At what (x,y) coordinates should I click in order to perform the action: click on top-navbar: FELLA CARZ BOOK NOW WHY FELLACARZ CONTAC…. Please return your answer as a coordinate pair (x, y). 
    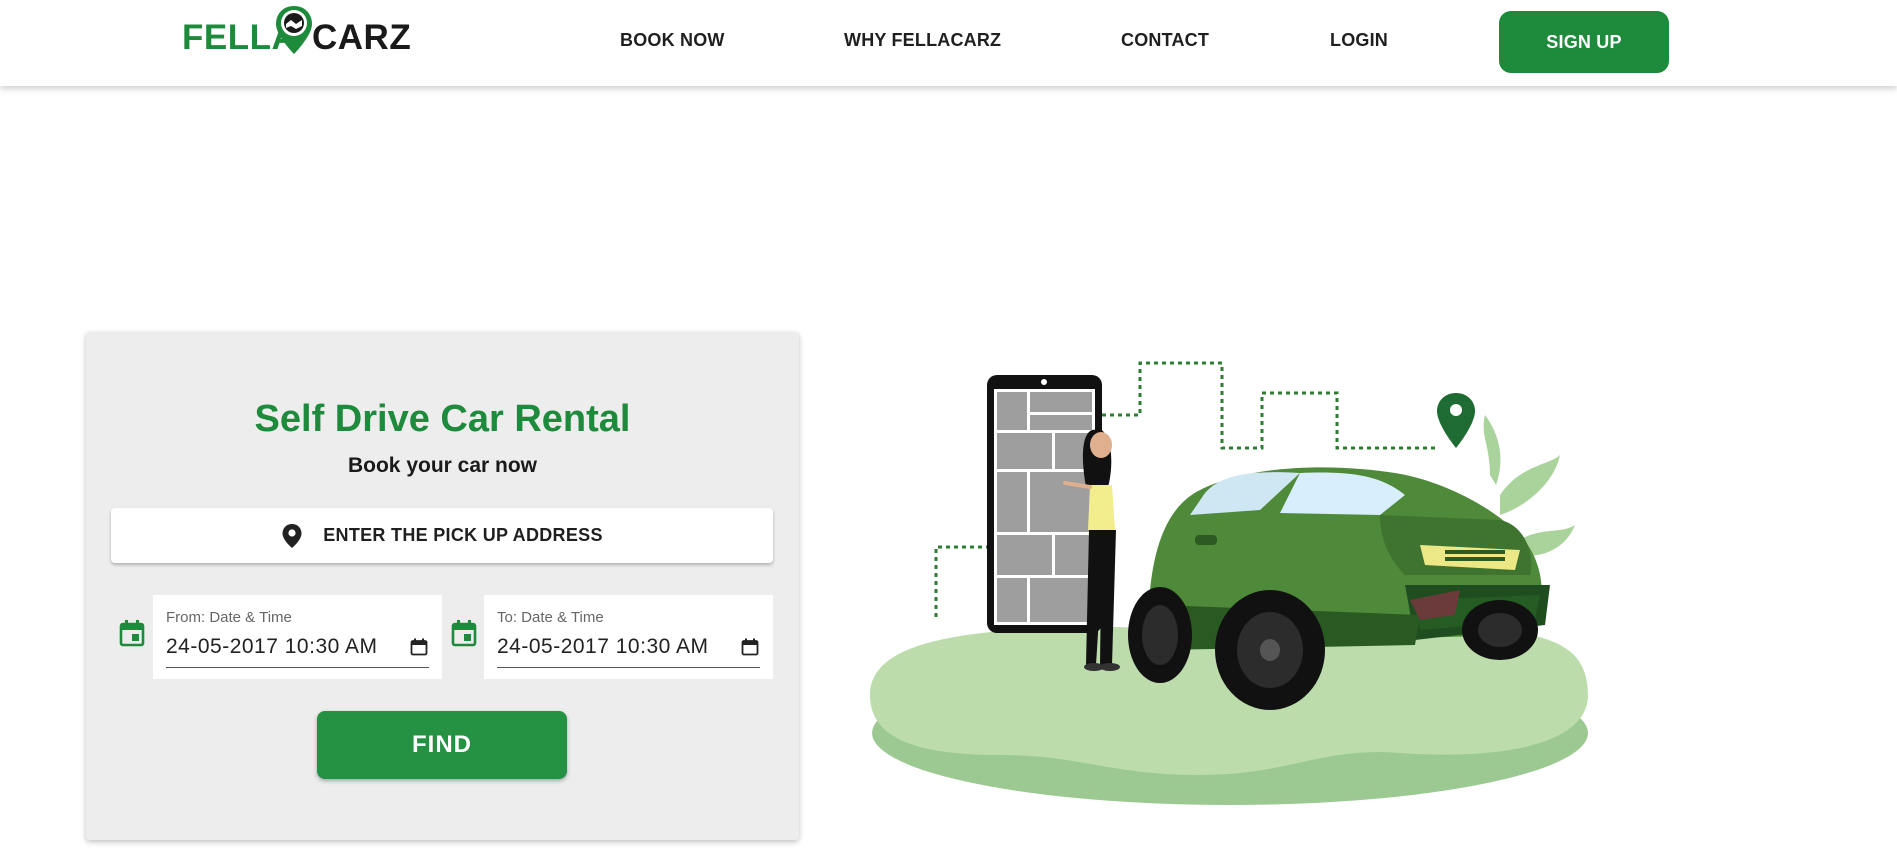
    Looking at the image, I should click on (948, 43).